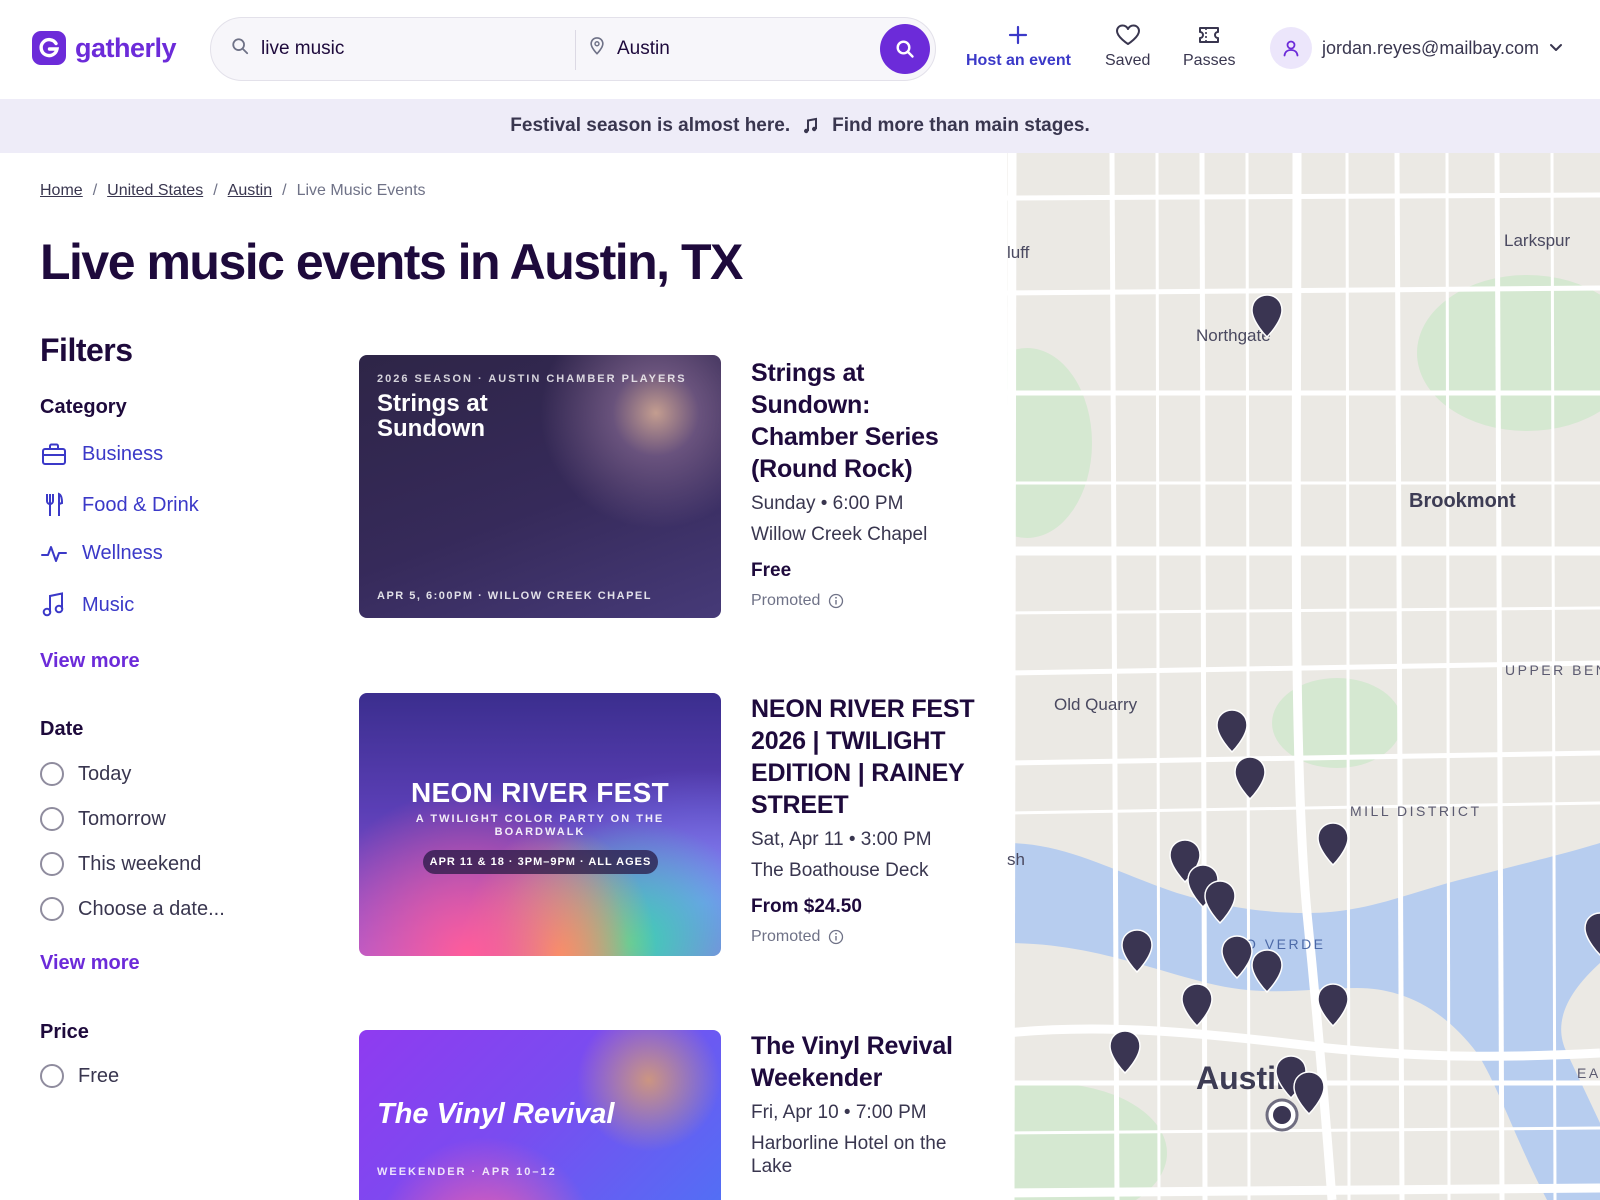 This screenshot has height=1200, width=1600. What do you see at coordinates (540, 792) in the screenshot?
I see `image-title: NEON RIVER FEST` at bounding box center [540, 792].